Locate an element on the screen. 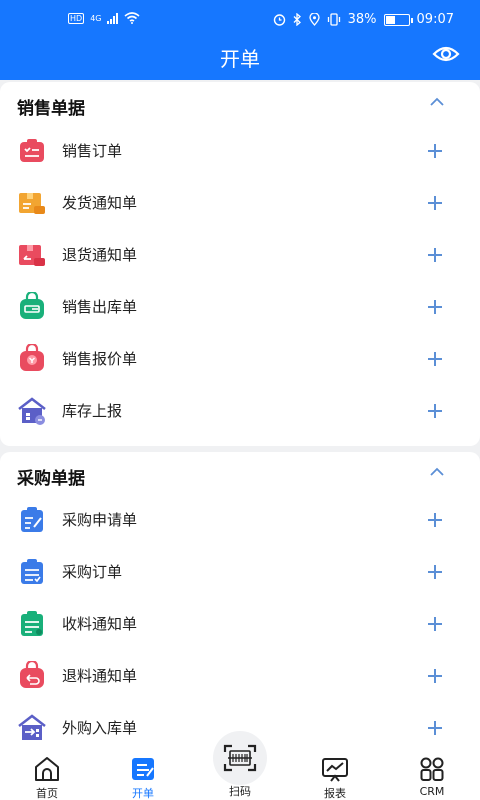 The image size is (480, 800). list-item-label: 外购入库单 is located at coordinates (100, 728).